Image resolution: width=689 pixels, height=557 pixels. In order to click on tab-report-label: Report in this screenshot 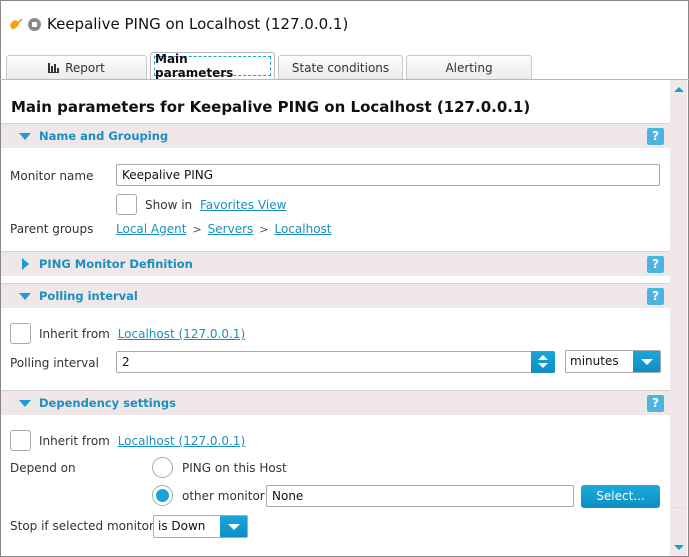, I will do `click(85, 67)`.